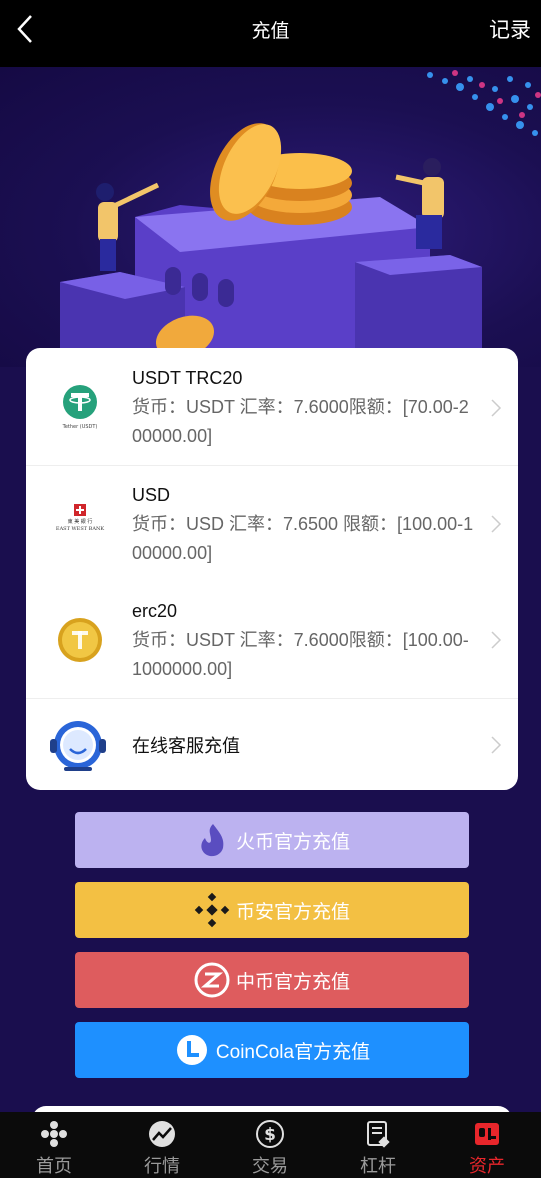  I want to click on svg-text: 東 美 銀 行, so click(80, 521).